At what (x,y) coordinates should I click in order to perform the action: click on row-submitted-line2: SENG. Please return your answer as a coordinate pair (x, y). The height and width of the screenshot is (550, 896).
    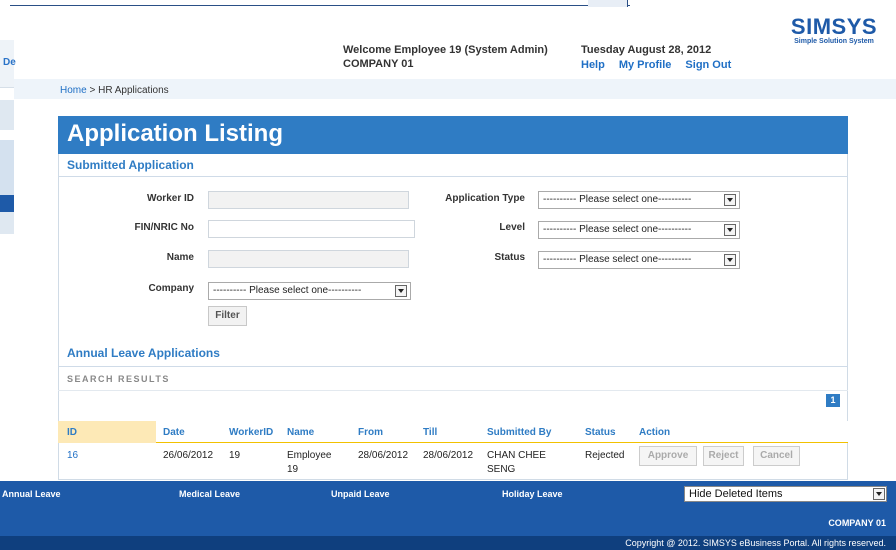
    Looking at the image, I should click on (501, 469).